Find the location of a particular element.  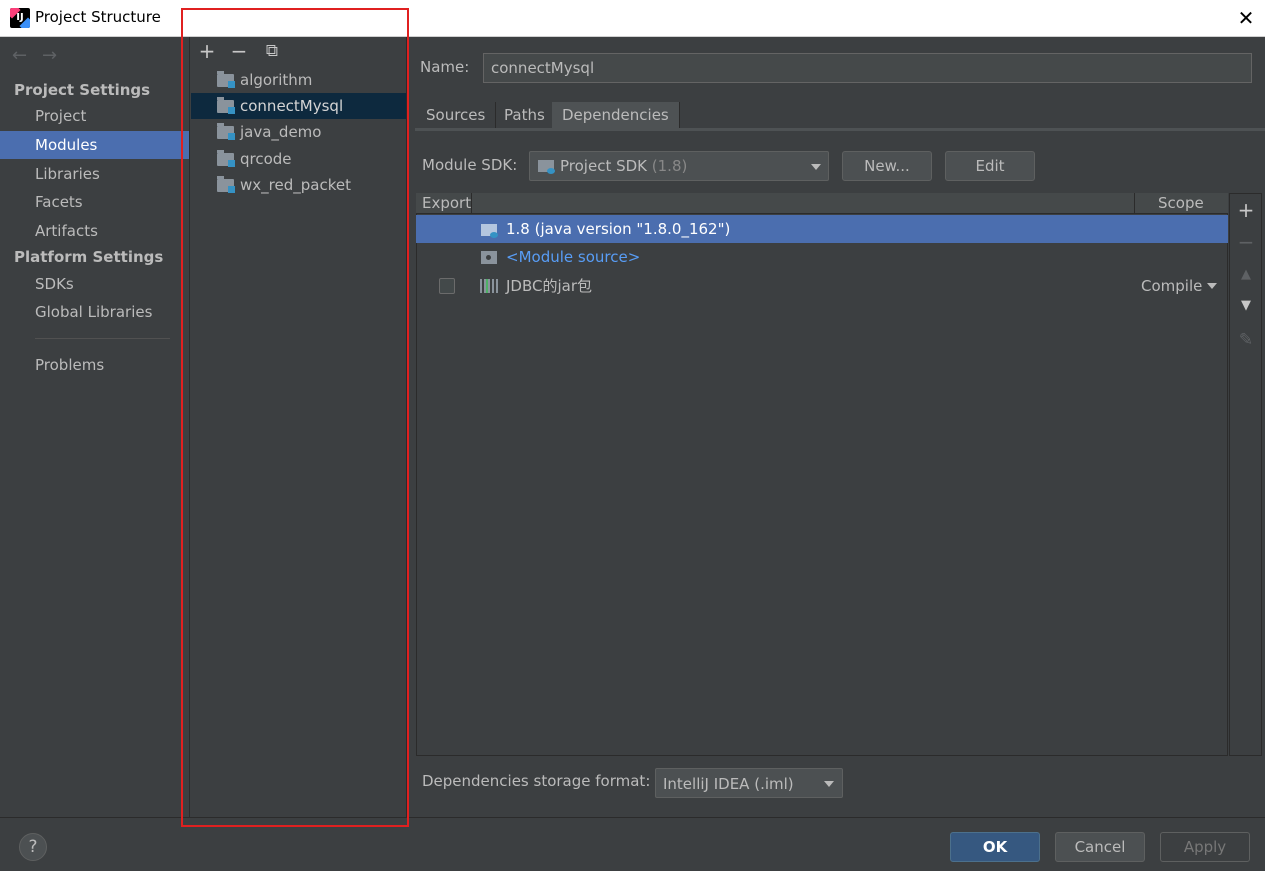

nav-item-problems: Problems is located at coordinates (94, 365).